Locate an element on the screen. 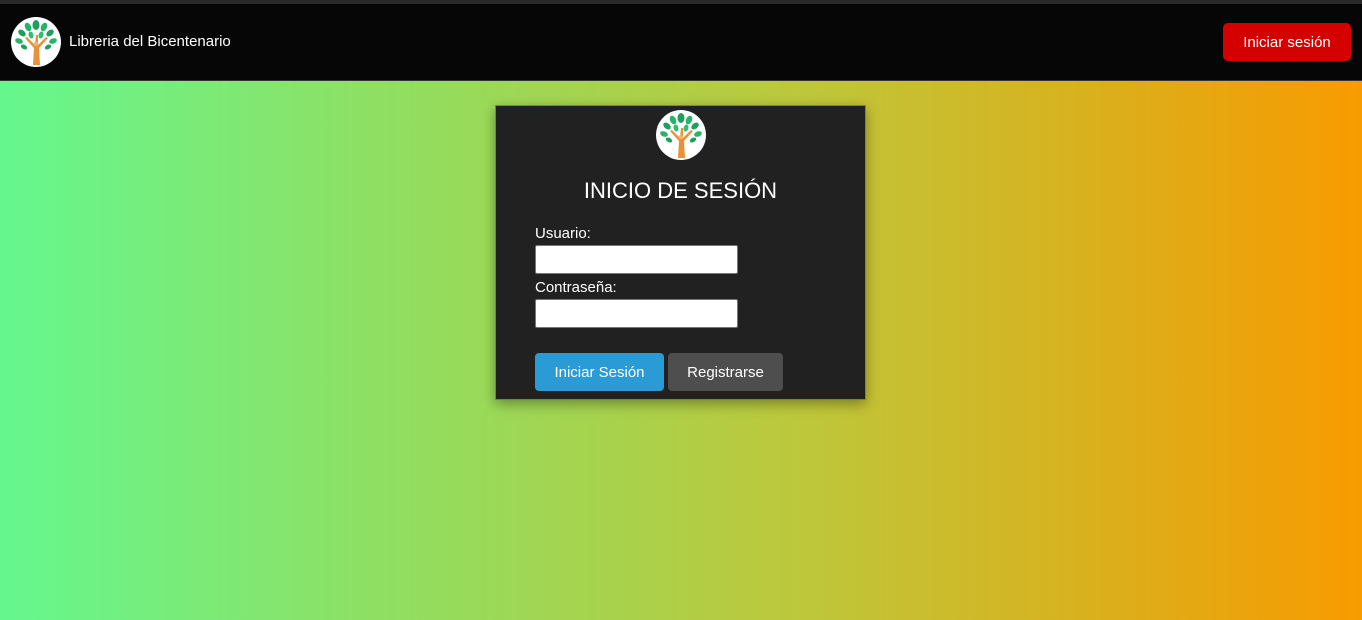 The width and height of the screenshot is (1362, 620). login-title: INICIO DE SESIÓN is located at coordinates (680, 190).